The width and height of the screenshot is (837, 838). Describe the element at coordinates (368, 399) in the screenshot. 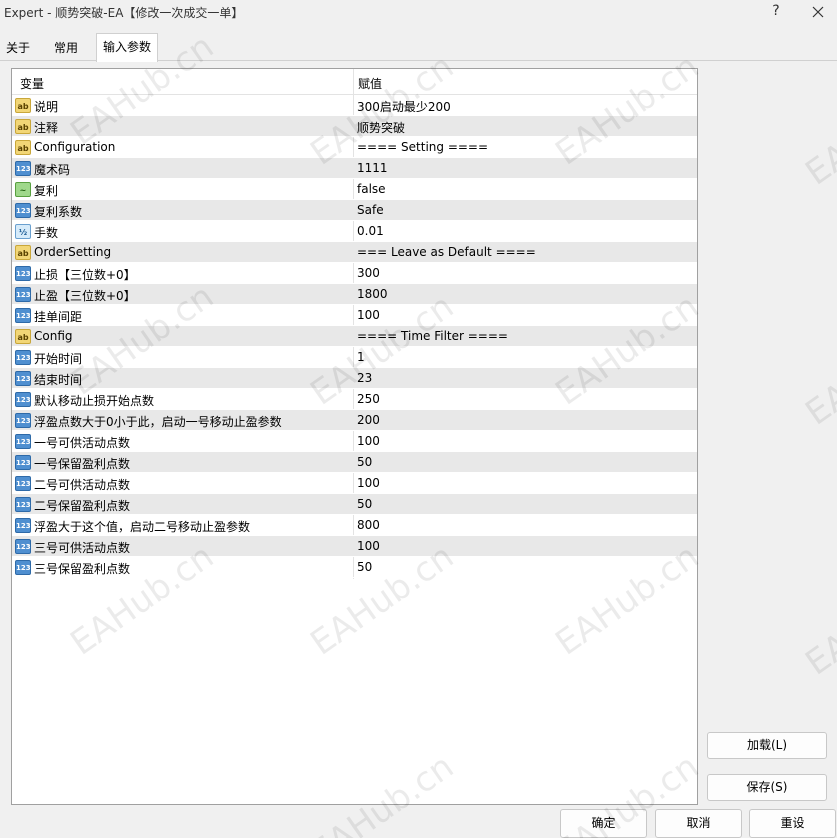

I see `parameter-value: 250` at that location.